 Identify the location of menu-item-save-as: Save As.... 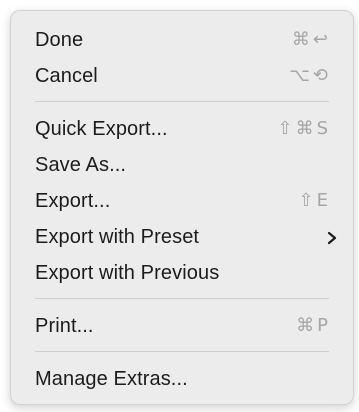
(182, 165).